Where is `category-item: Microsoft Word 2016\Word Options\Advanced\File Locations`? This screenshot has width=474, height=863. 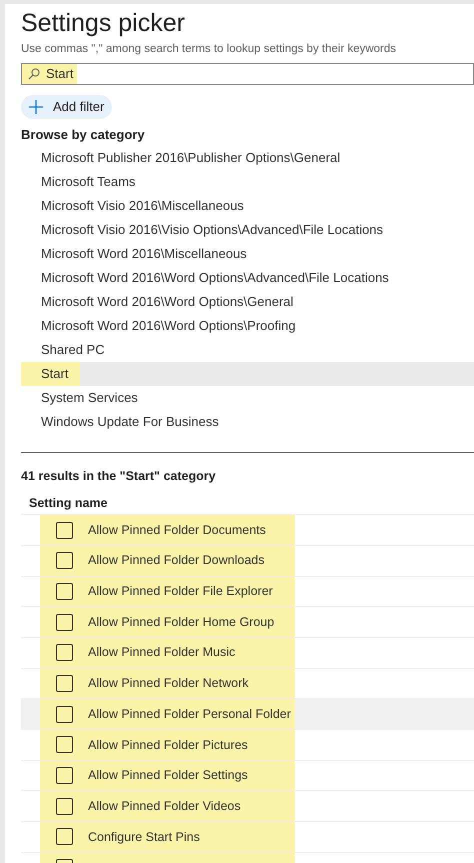 category-item: Microsoft Word 2016\Word Options\Advanced\File Locations is located at coordinates (247, 278).